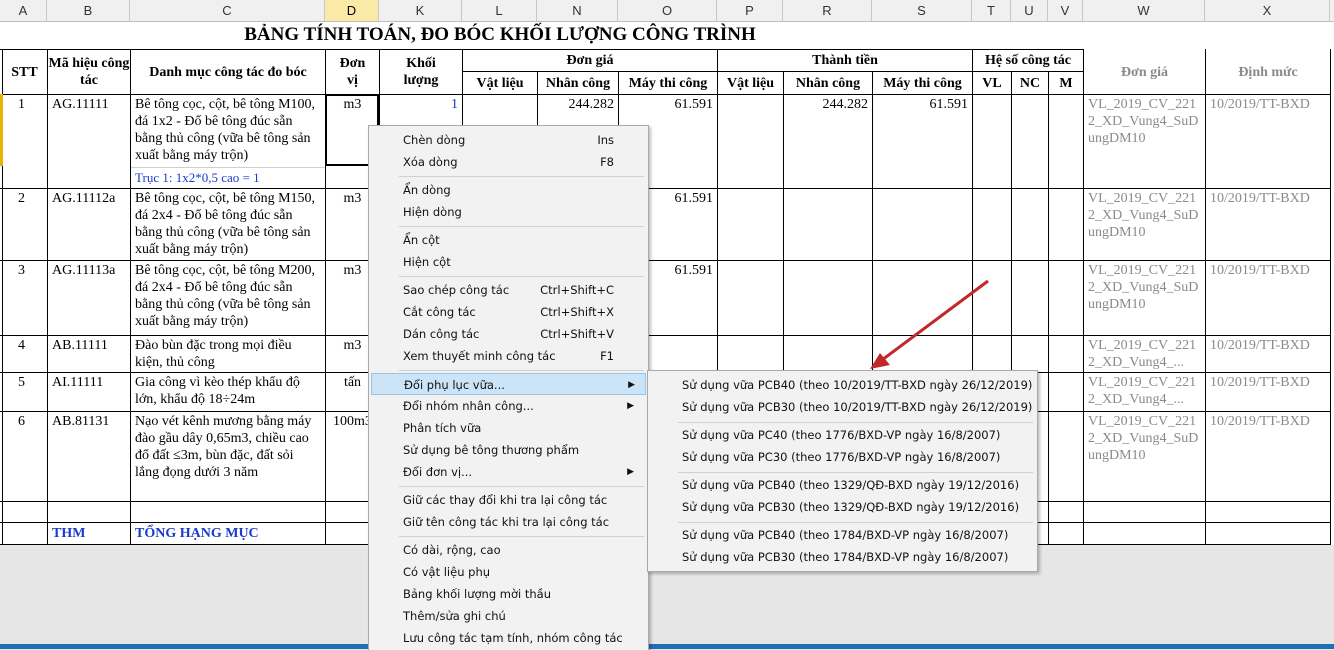  Describe the element at coordinates (89, 198) in the screenshot. I see `row2-code: AG.11112a` at that location.